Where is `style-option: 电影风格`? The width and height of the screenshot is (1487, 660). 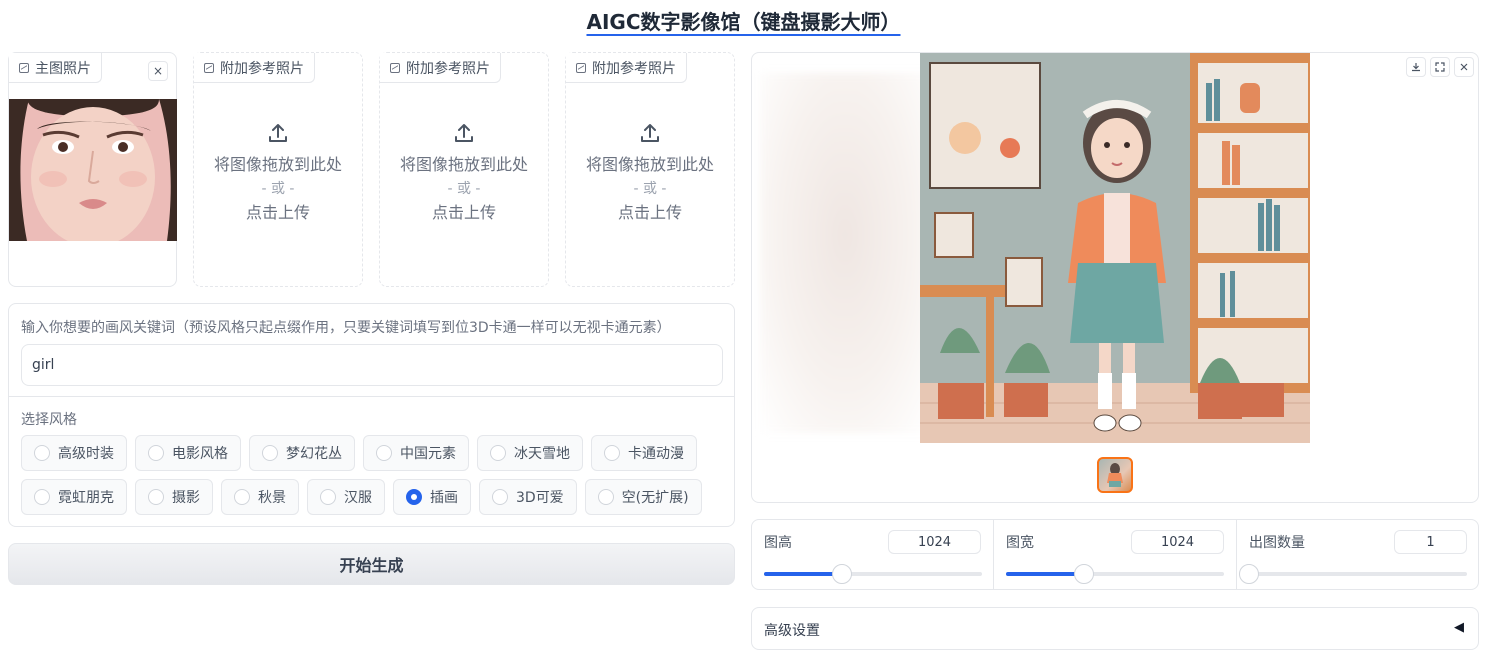
style-option: 电影风格 is located at coordinates (188, 453).